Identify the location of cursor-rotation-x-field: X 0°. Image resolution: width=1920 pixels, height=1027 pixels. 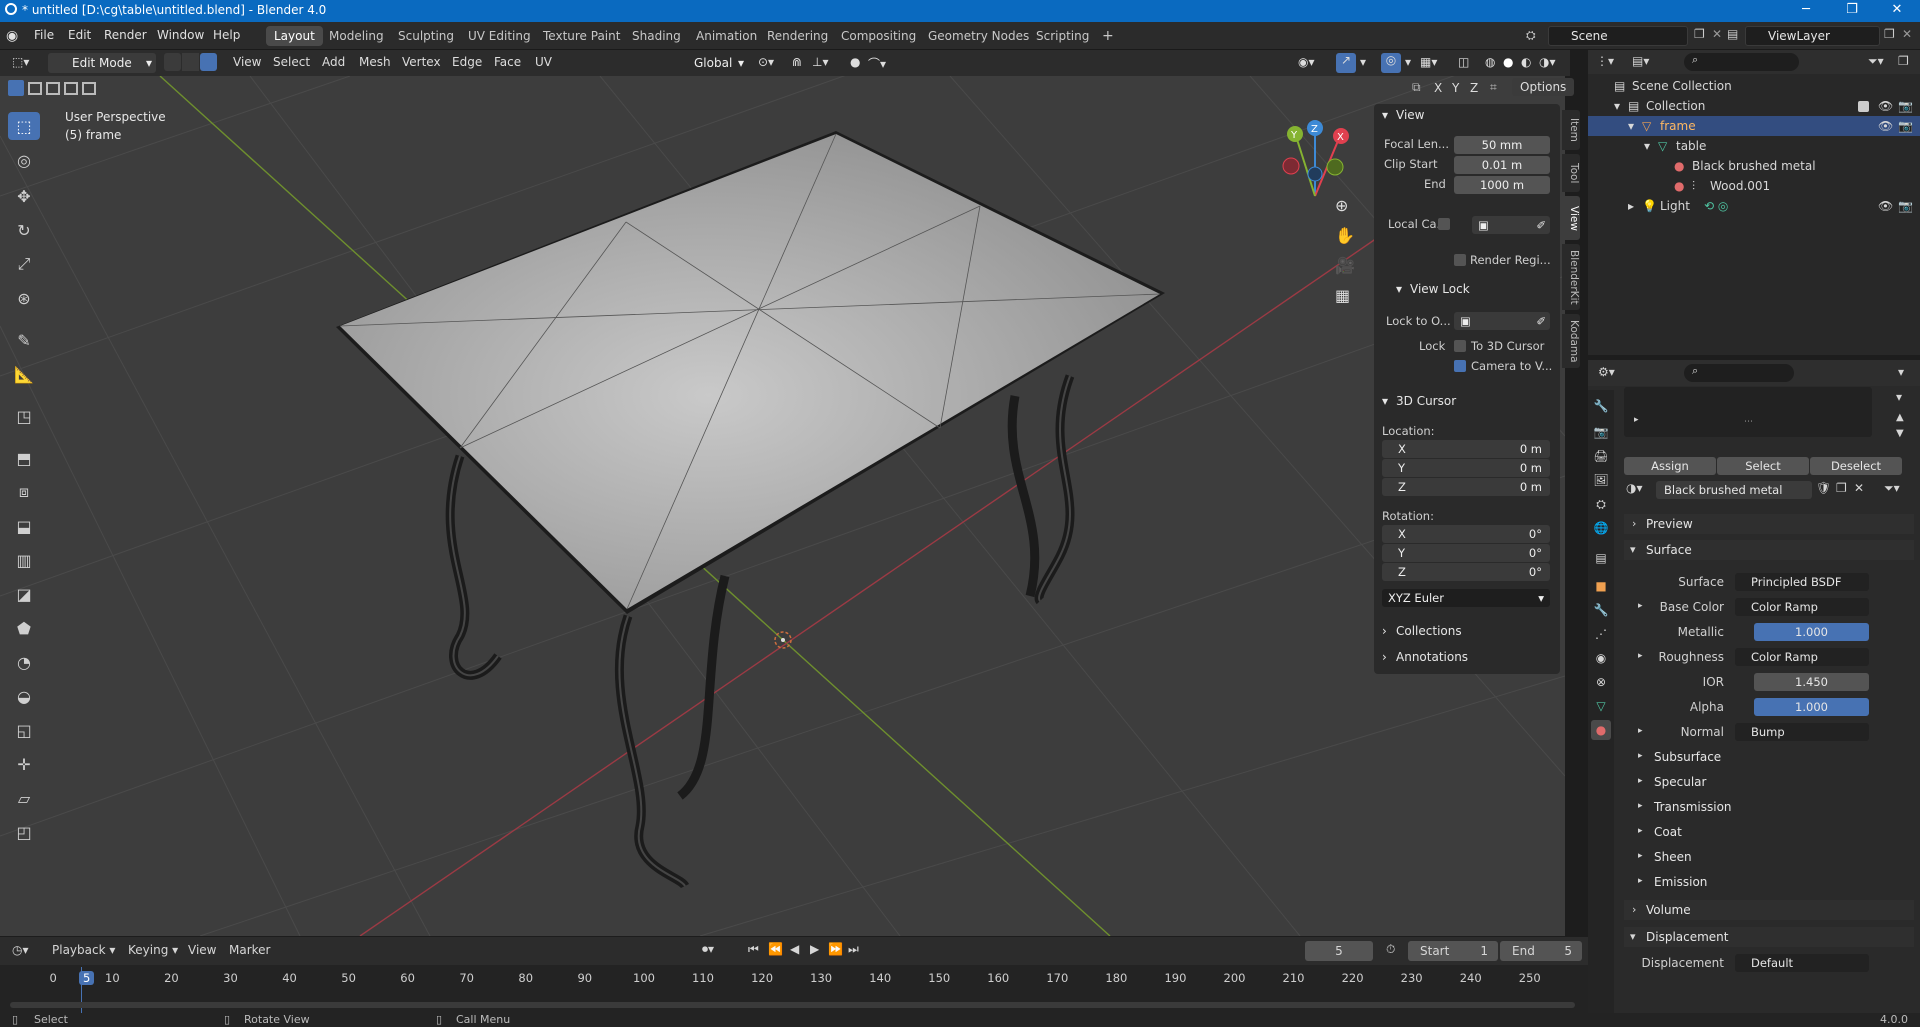
(1466, 534).